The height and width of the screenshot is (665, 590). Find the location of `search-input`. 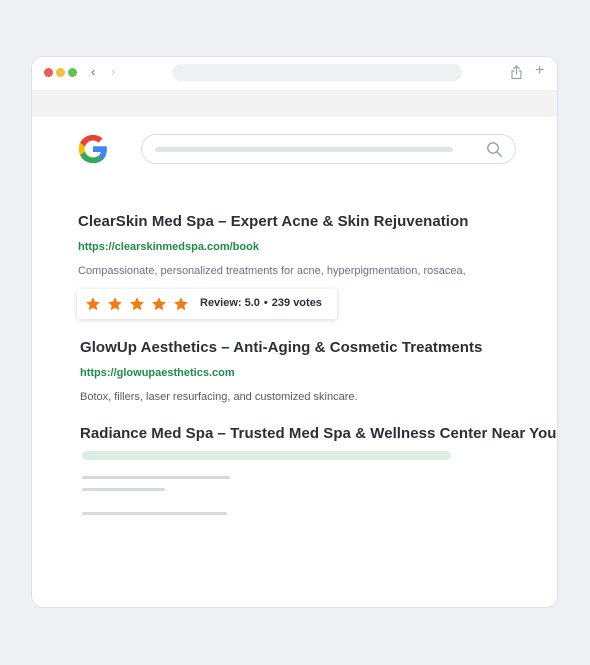

search-input is located at coordinates (328, 149).